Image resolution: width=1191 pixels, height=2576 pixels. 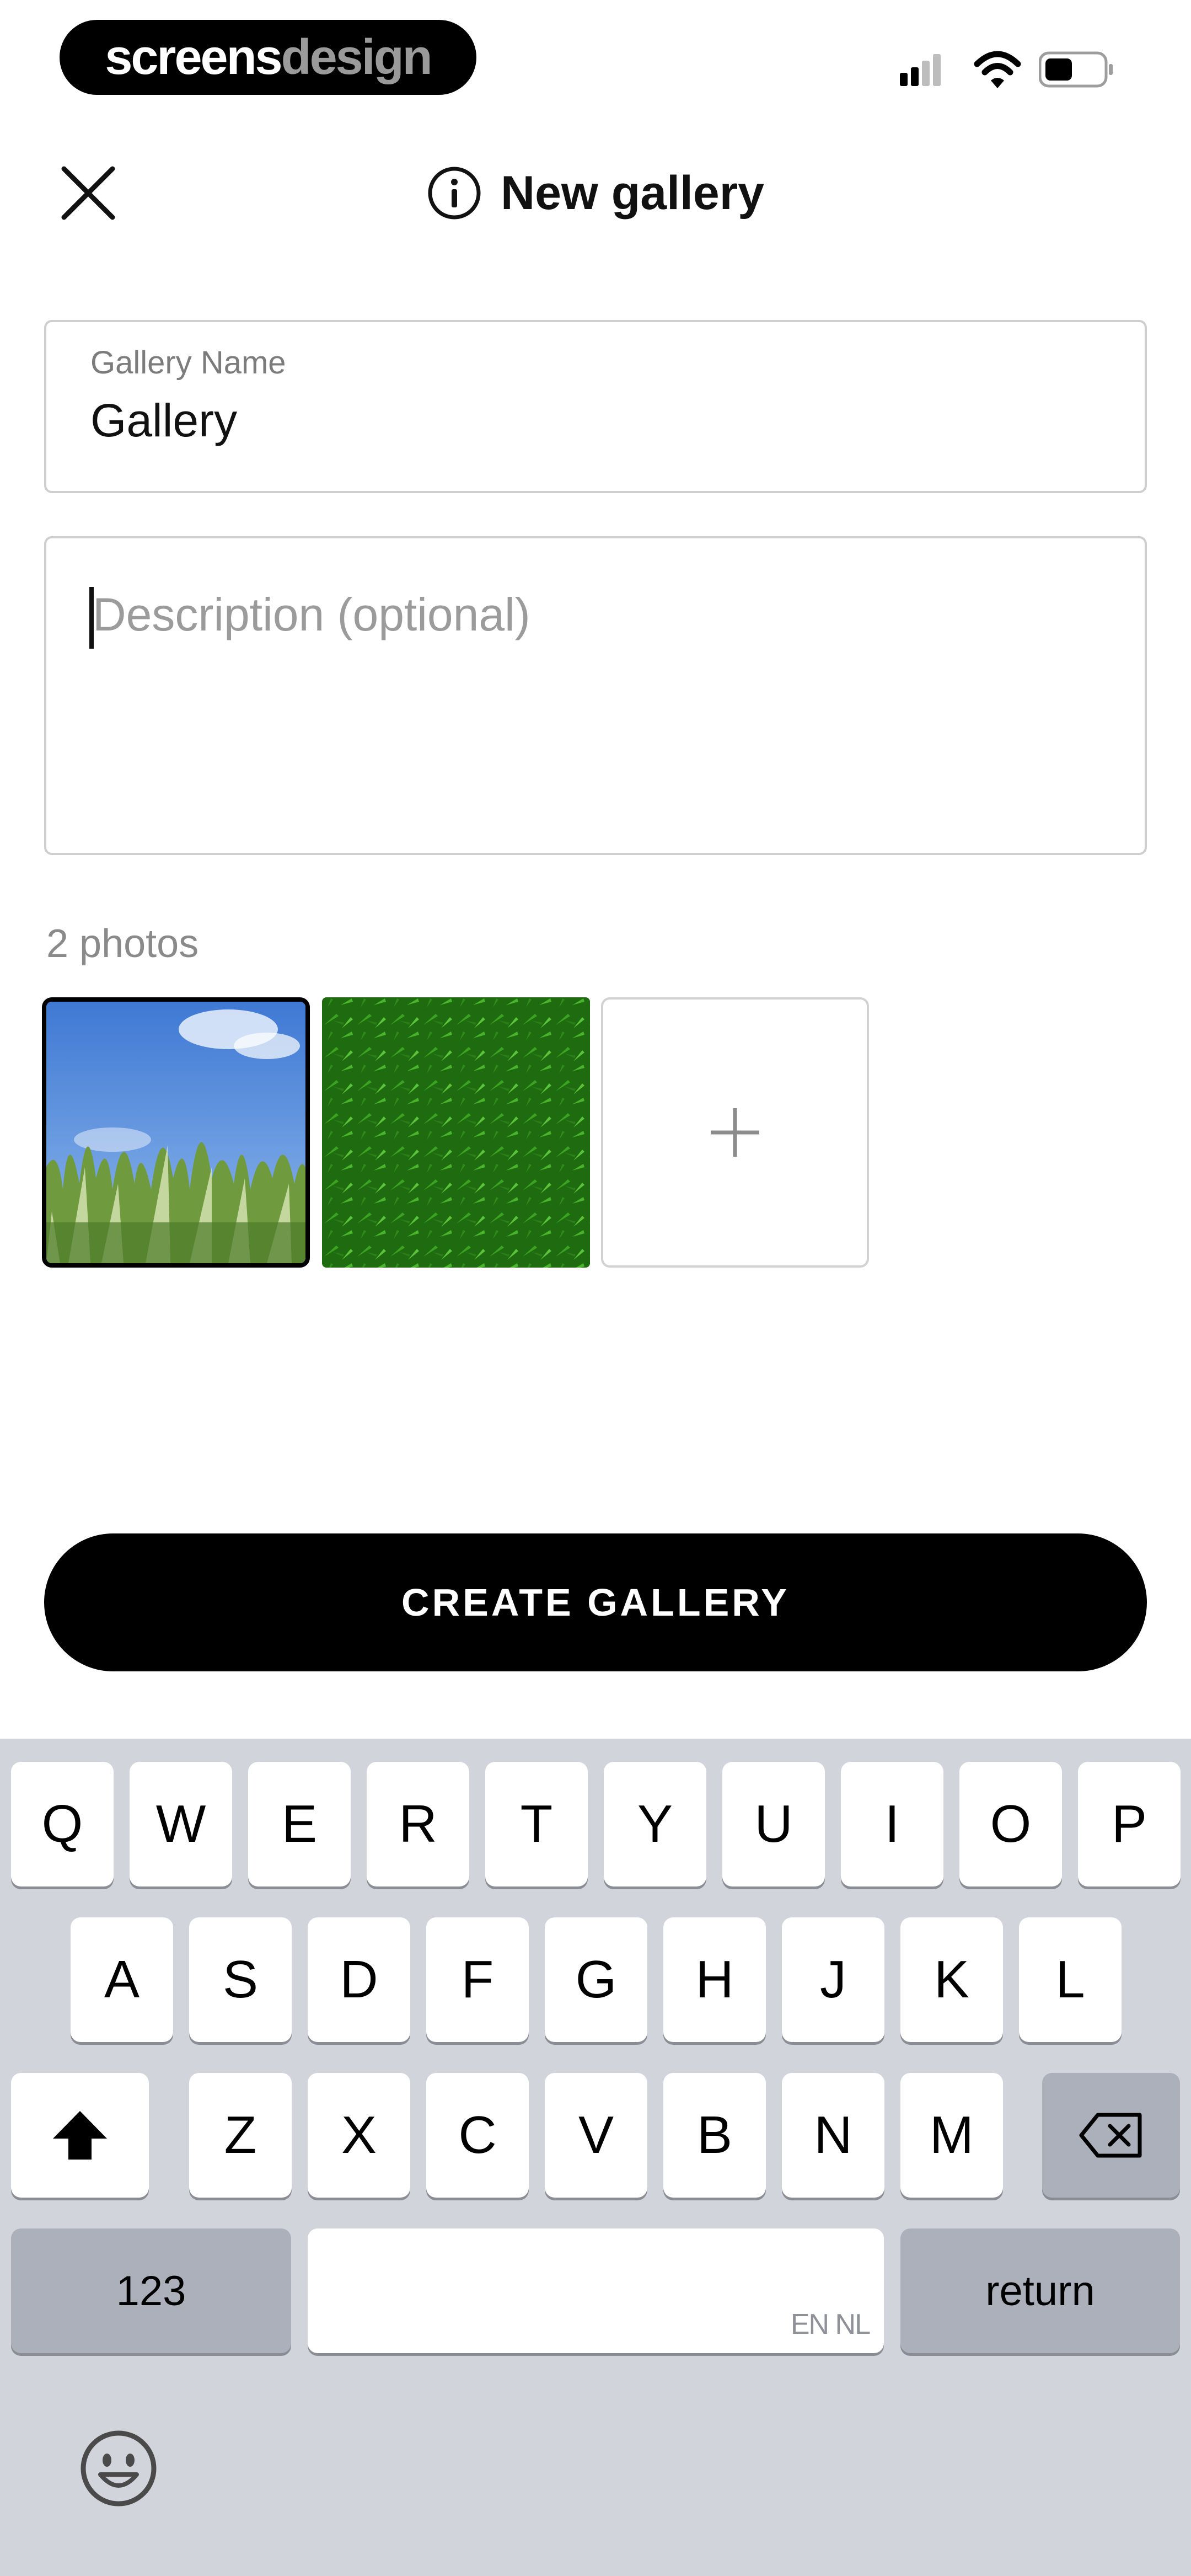 What do you see at coordinates (1077, 69) in the screenshot?
I see `battery-icon` at bounding box center [1077, 69].